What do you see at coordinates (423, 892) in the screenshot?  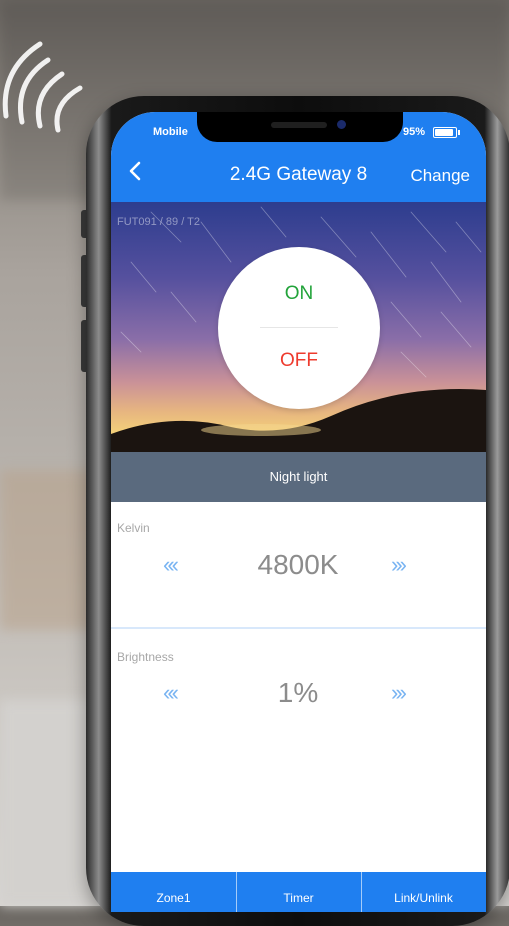 I see `tab-link-unlink: Link/Unlink` at bounding box center [423, 892].